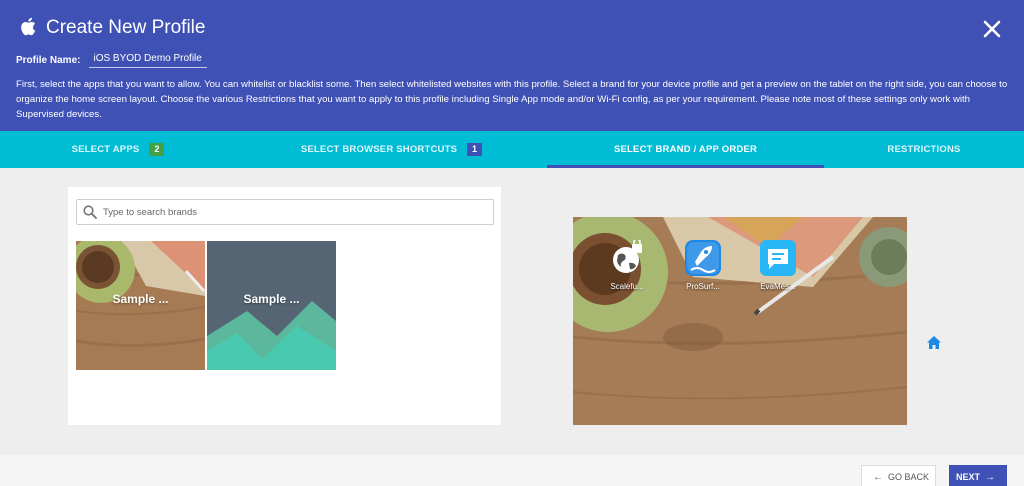  What do you see at coordinates (148, 60) in the screenshot?
I see `profile-name-input` at bounding box center [148, 60].